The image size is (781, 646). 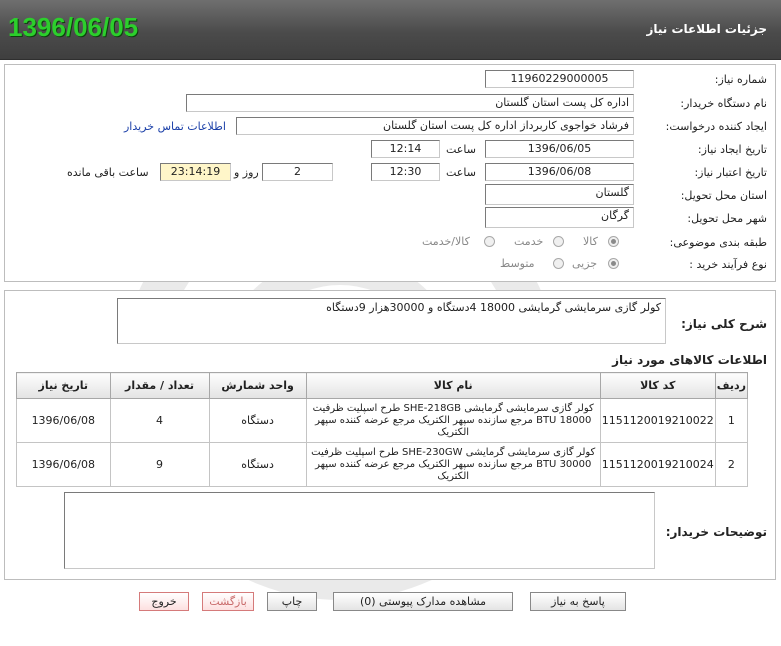 What do you see at coordinates (613, 263) in the screenshot?
I see `process-radio-minor` at bounding box center [613, 263].